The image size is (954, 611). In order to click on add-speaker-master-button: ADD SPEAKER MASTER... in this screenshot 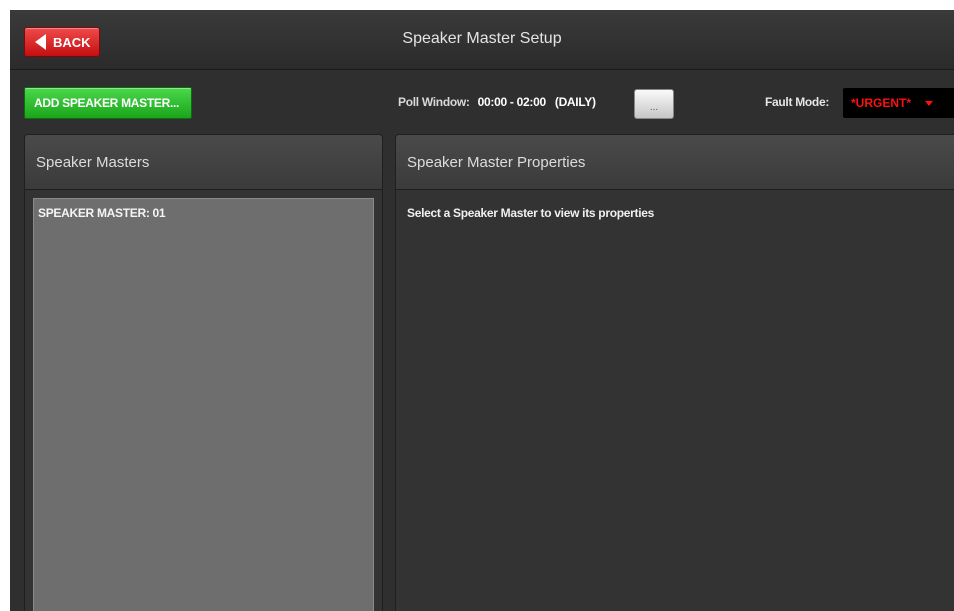, I will do `click(108, 103)`.